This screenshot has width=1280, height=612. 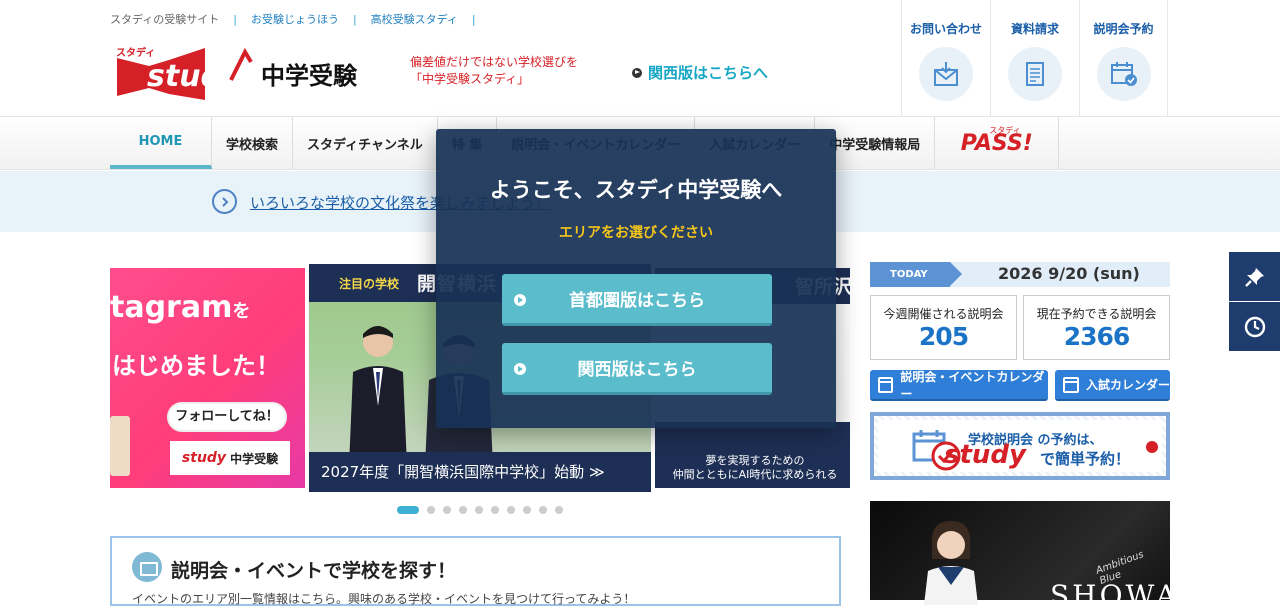 What do you see at coordinates (224, 201) in the screenshot?
I see `chevron-right-circle-icon` at bounding box center [224, 201].